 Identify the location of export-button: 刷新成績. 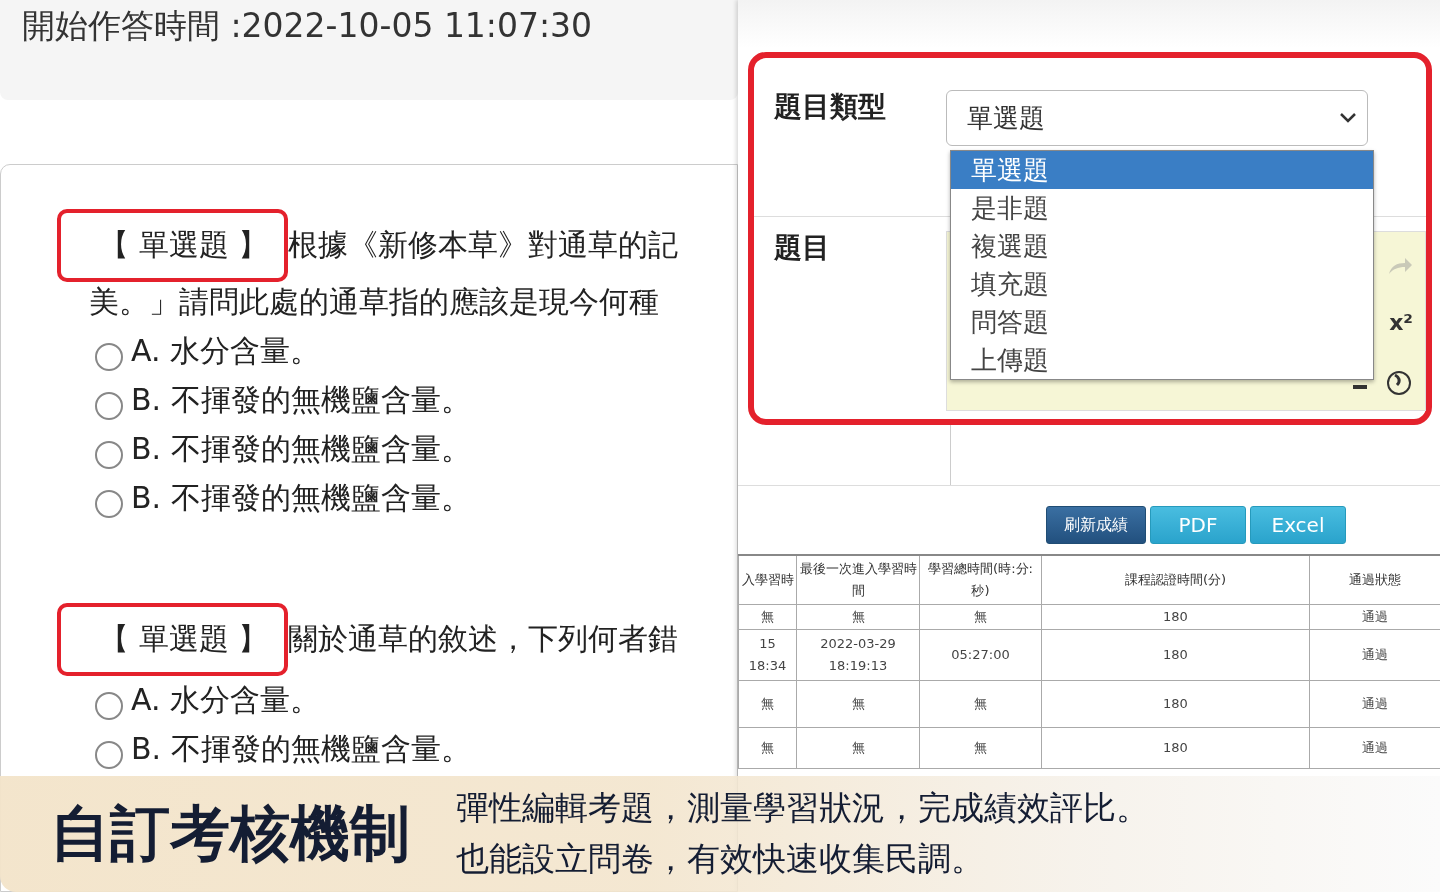
(1096, 525).